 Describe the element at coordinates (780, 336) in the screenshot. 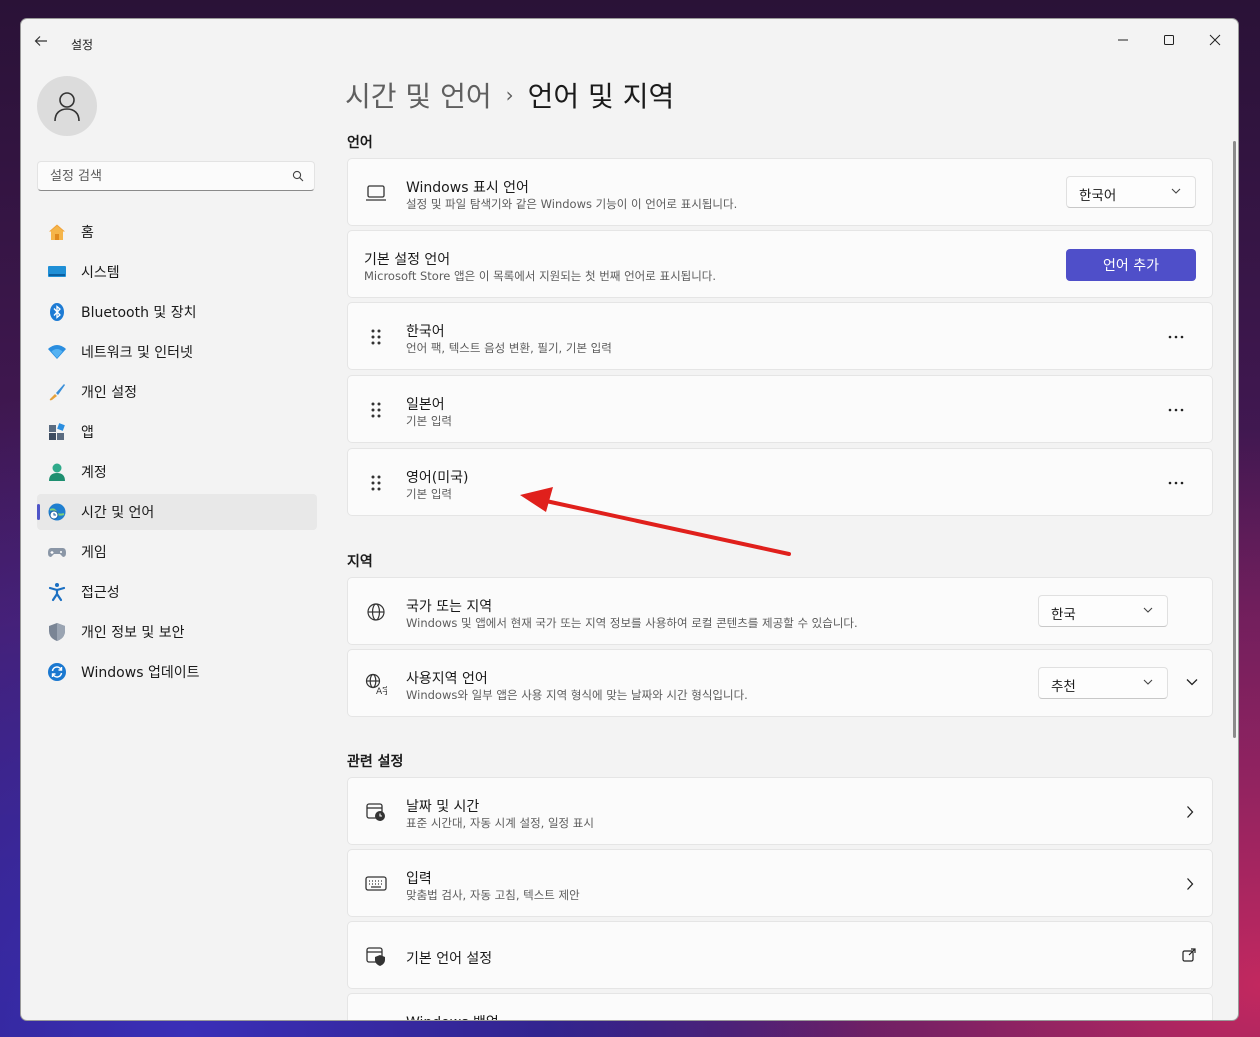

I see `language-item-korean: 한국어 언어 팩, 텍스트 음성 변환, 필기, 기본 입력` at that location.